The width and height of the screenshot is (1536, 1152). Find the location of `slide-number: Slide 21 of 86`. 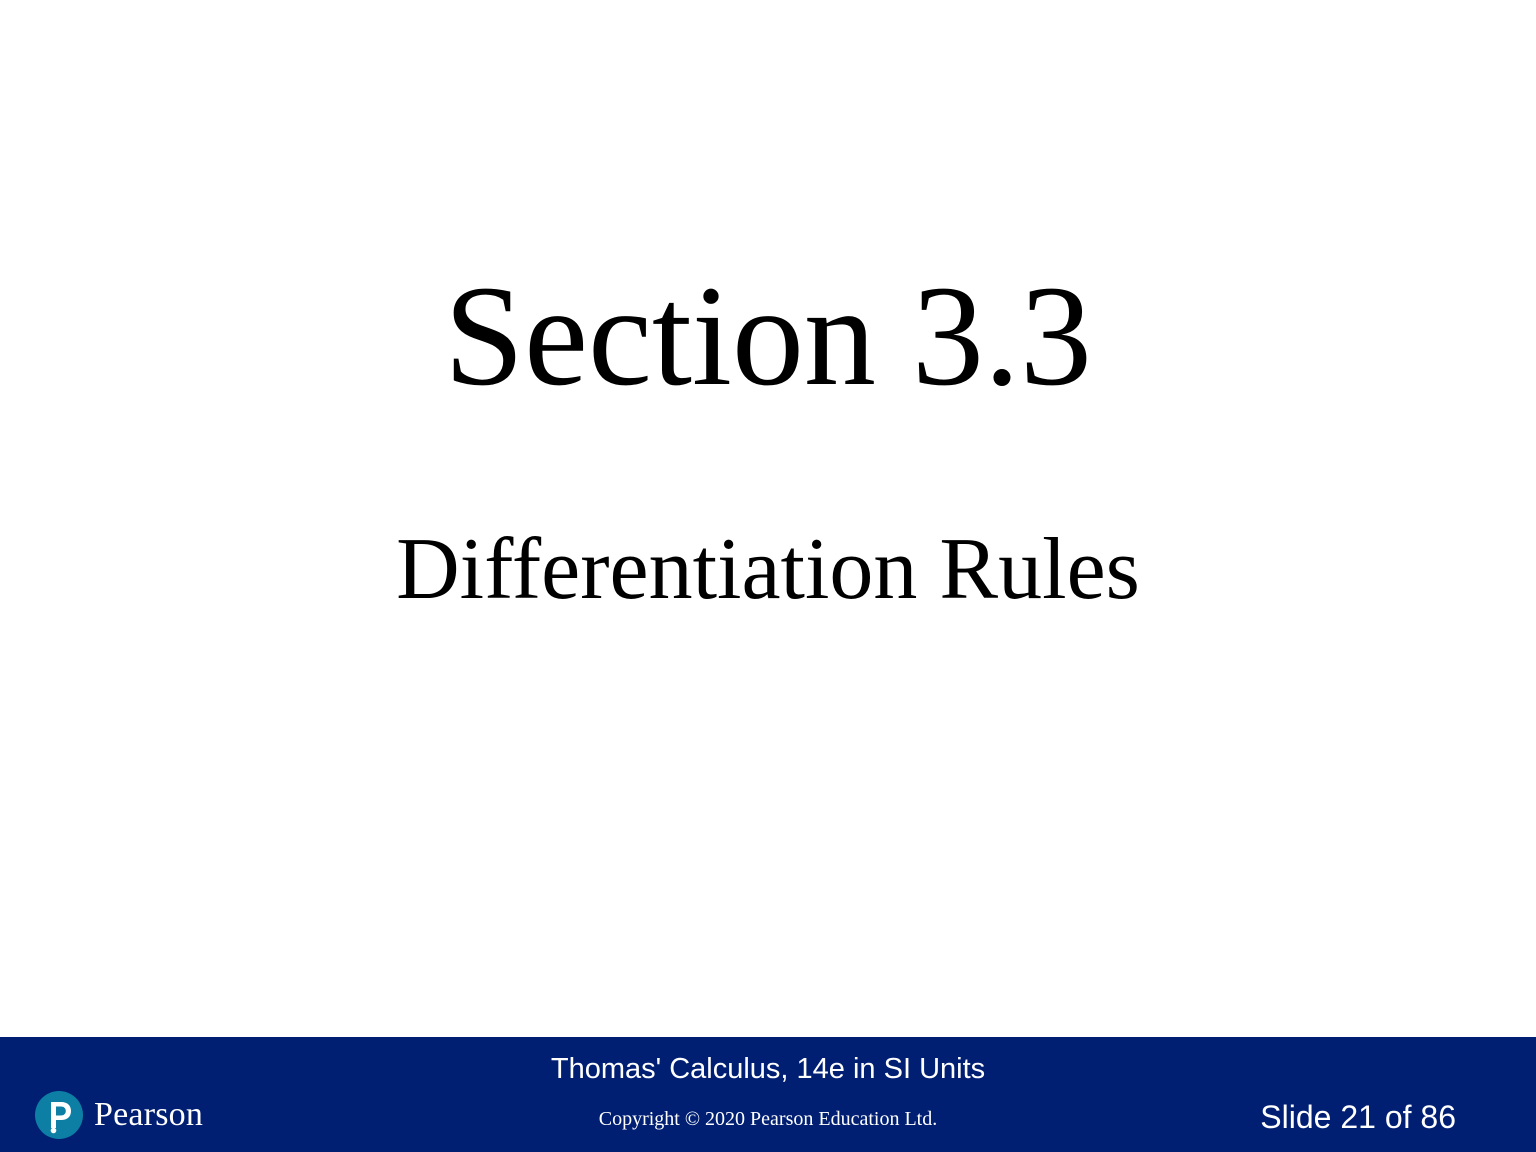

slide-number: Slide 21 of 86 is located at coordinates (1358, 1117).